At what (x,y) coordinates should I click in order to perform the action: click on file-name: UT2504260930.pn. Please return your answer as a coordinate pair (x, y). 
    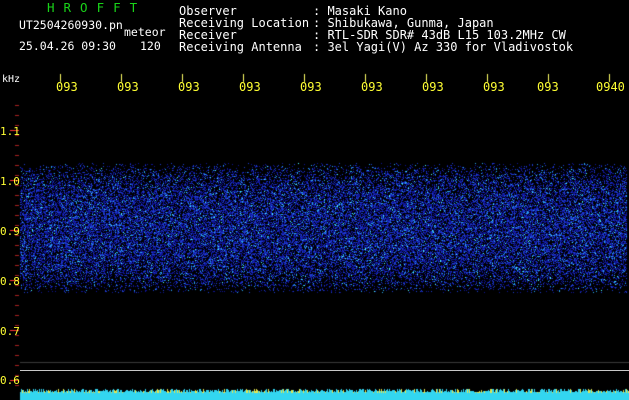
    Looking at the image, I should click on (71, 25).